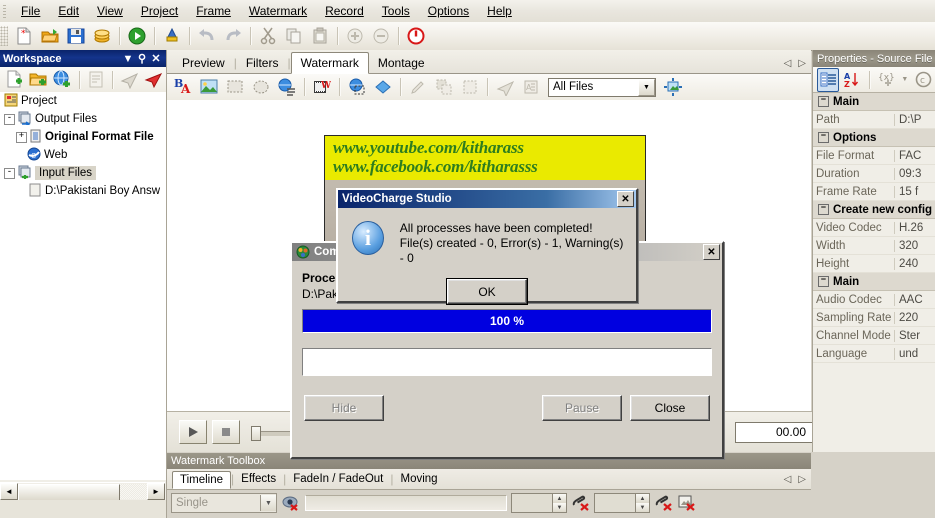 The width and height of the screenshot is (935, 518). Describe the element at coordinates (499, 11) in the screenshot. I see `menu-help: Help` at that location.